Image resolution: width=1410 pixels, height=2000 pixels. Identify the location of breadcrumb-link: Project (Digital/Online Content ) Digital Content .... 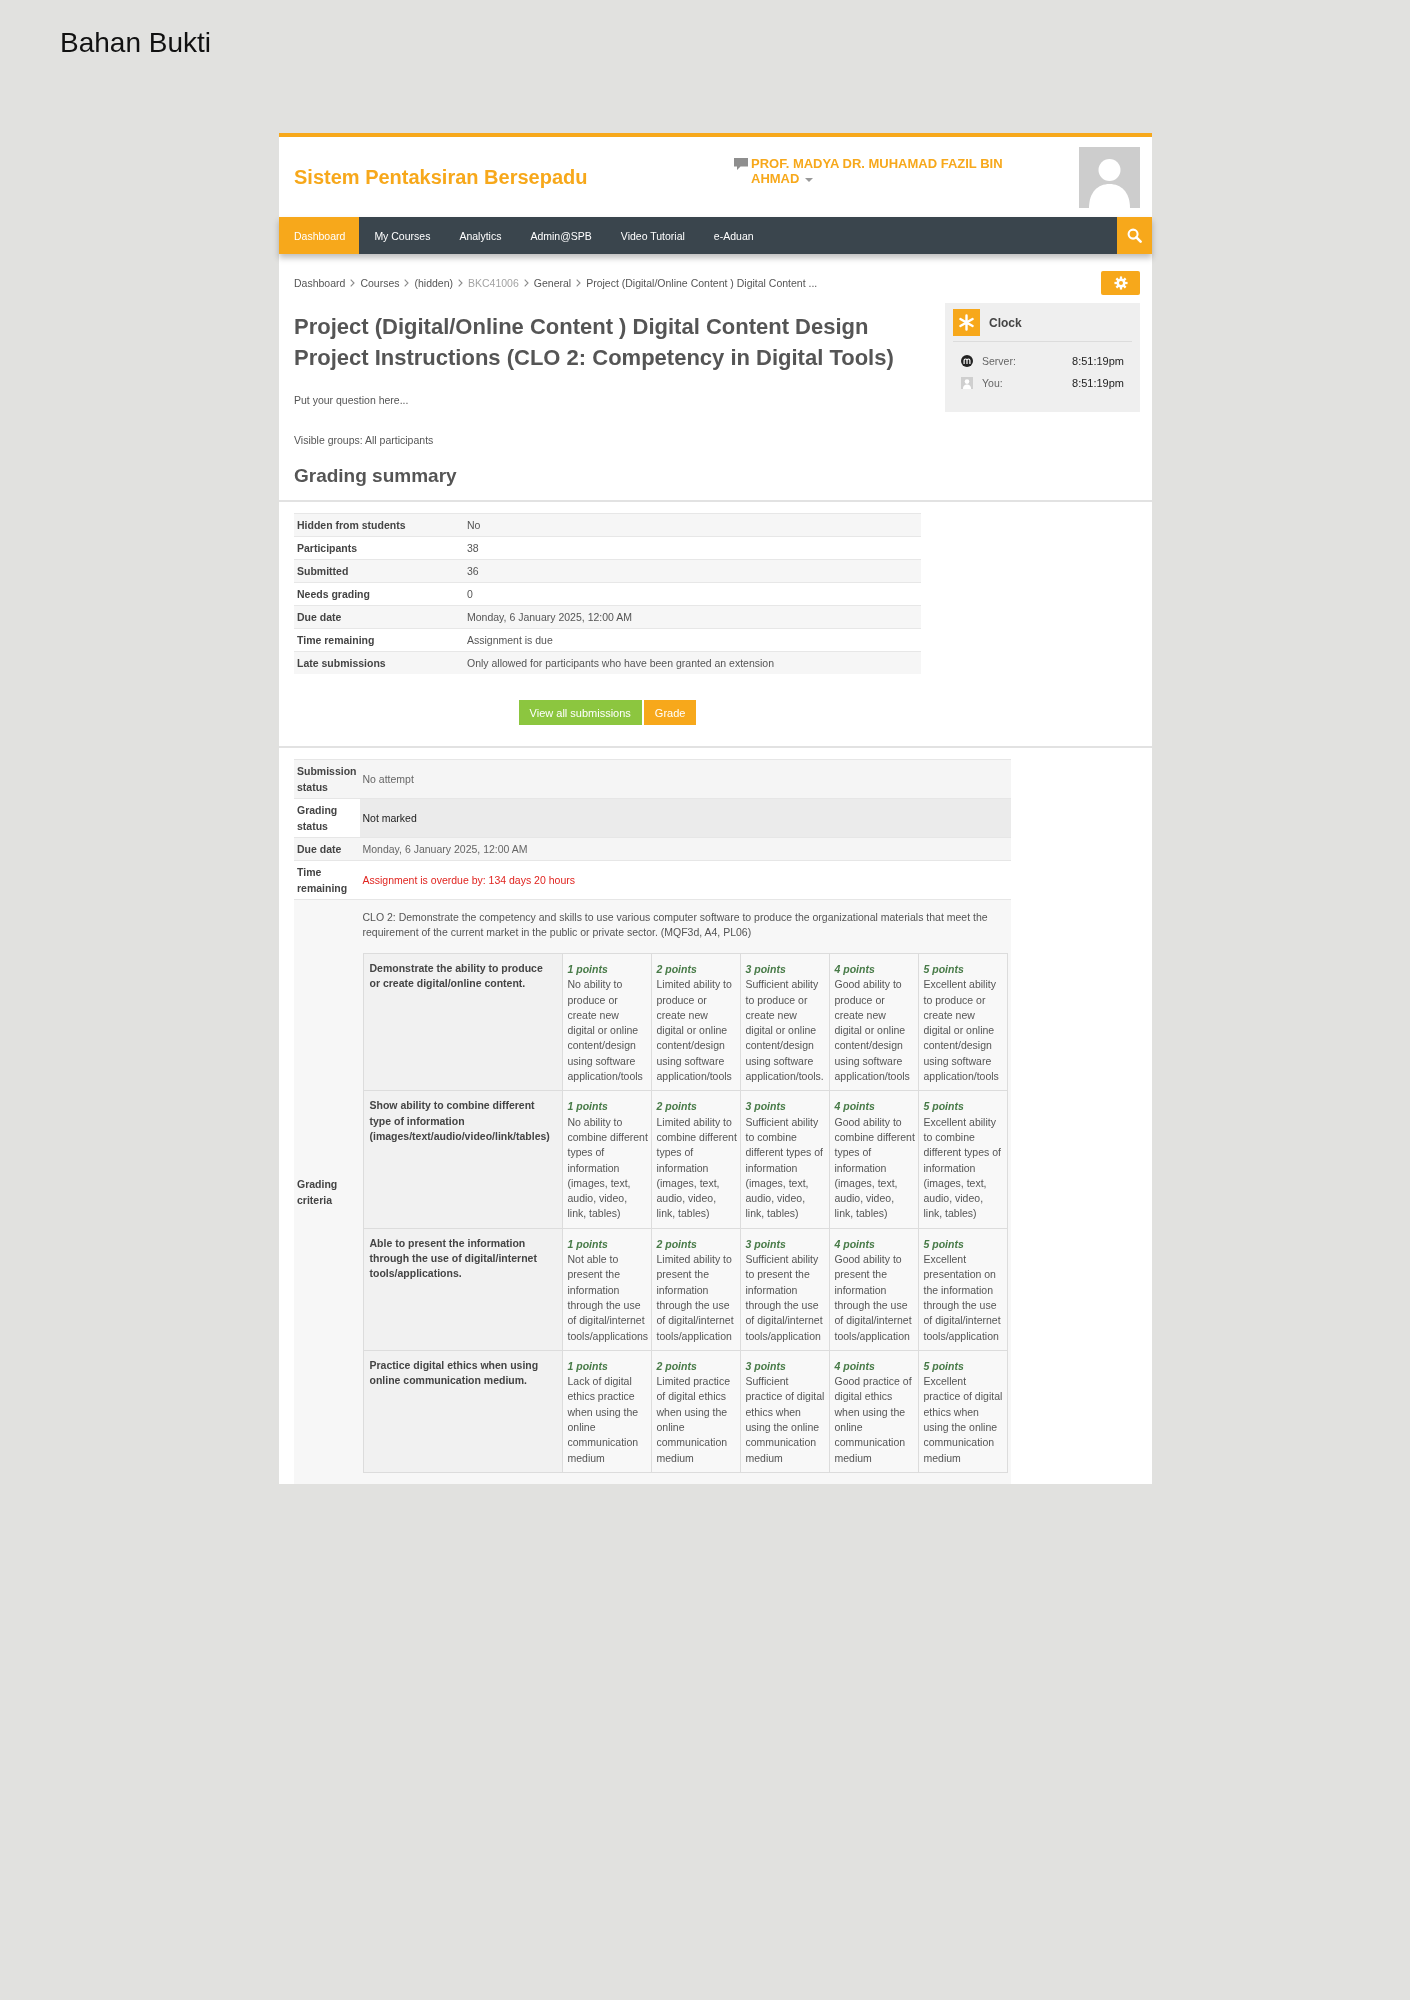
(702, 283).